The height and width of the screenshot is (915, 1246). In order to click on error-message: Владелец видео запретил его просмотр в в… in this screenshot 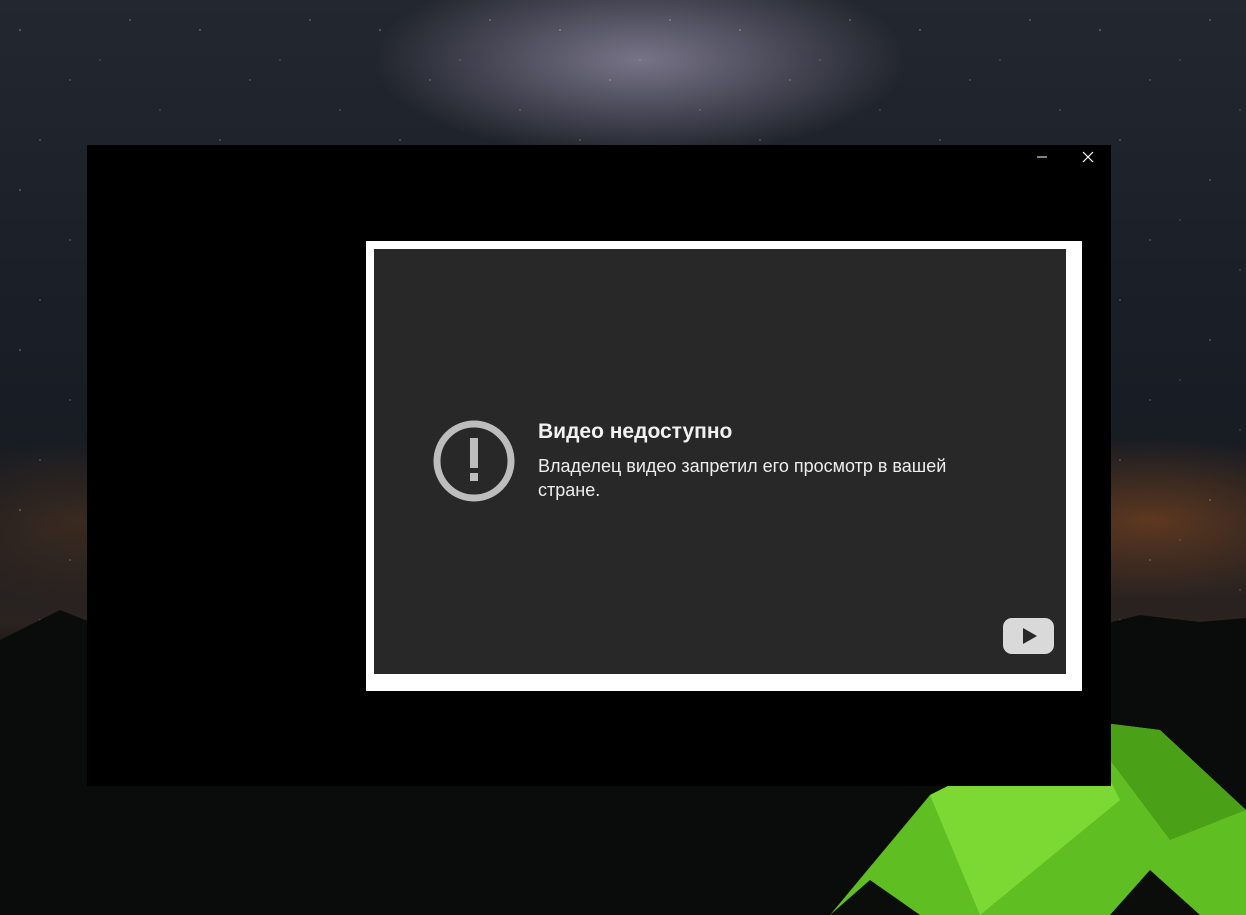, I will do `click(742, 478)`.